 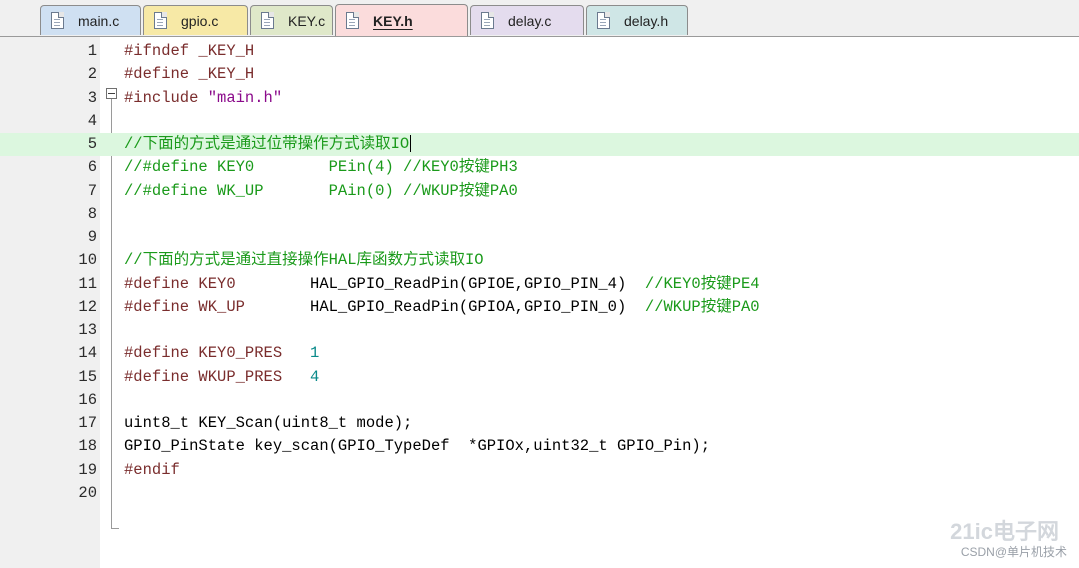 What do you see at coordinates (87, 376) in the screenshot?
I see `line-number: 15` at bounding box center [87, 376].